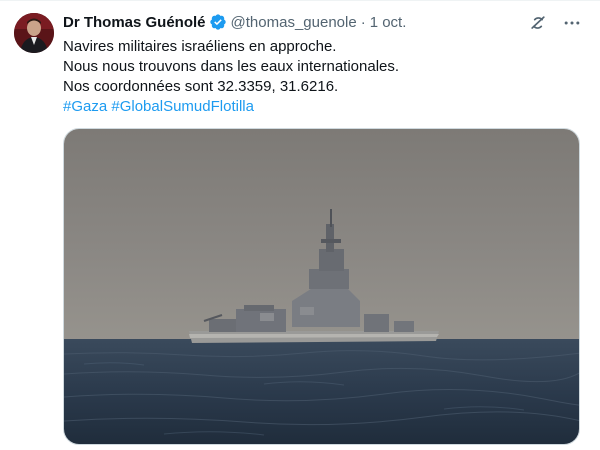 Image resolution: width=600 pixels, height=450 pixels. Describe the element at coordinates (572, 23) in the screenshot. I see `more-options-icon` at that location.